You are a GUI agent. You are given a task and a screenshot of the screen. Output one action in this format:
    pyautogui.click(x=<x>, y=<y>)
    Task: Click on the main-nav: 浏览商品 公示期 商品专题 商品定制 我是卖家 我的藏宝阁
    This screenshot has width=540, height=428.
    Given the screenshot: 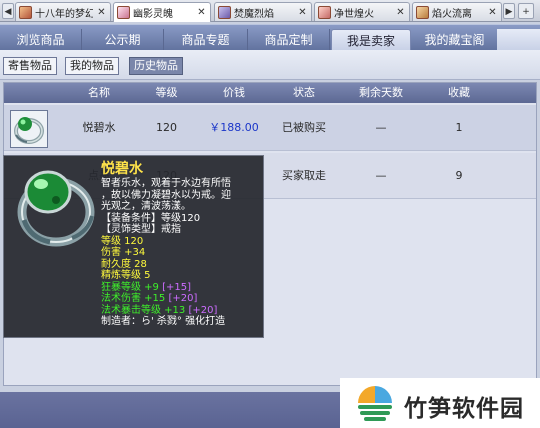 What is the action you would take?
    pyautogui.click(x=270, y=37)
    